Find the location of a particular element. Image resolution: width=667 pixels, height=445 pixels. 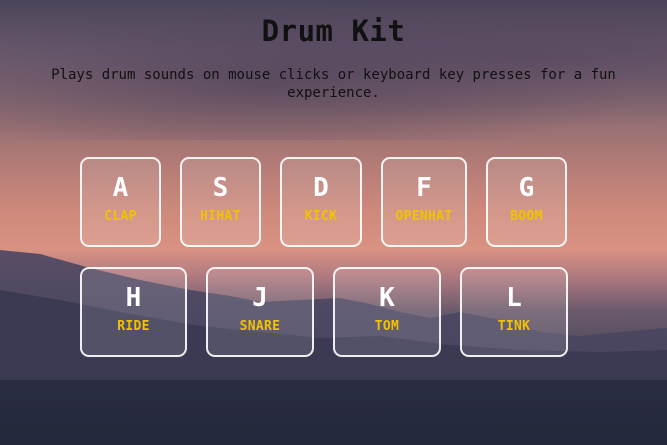

drum-key-h: H RIDE is located at coordinates (133, 312).